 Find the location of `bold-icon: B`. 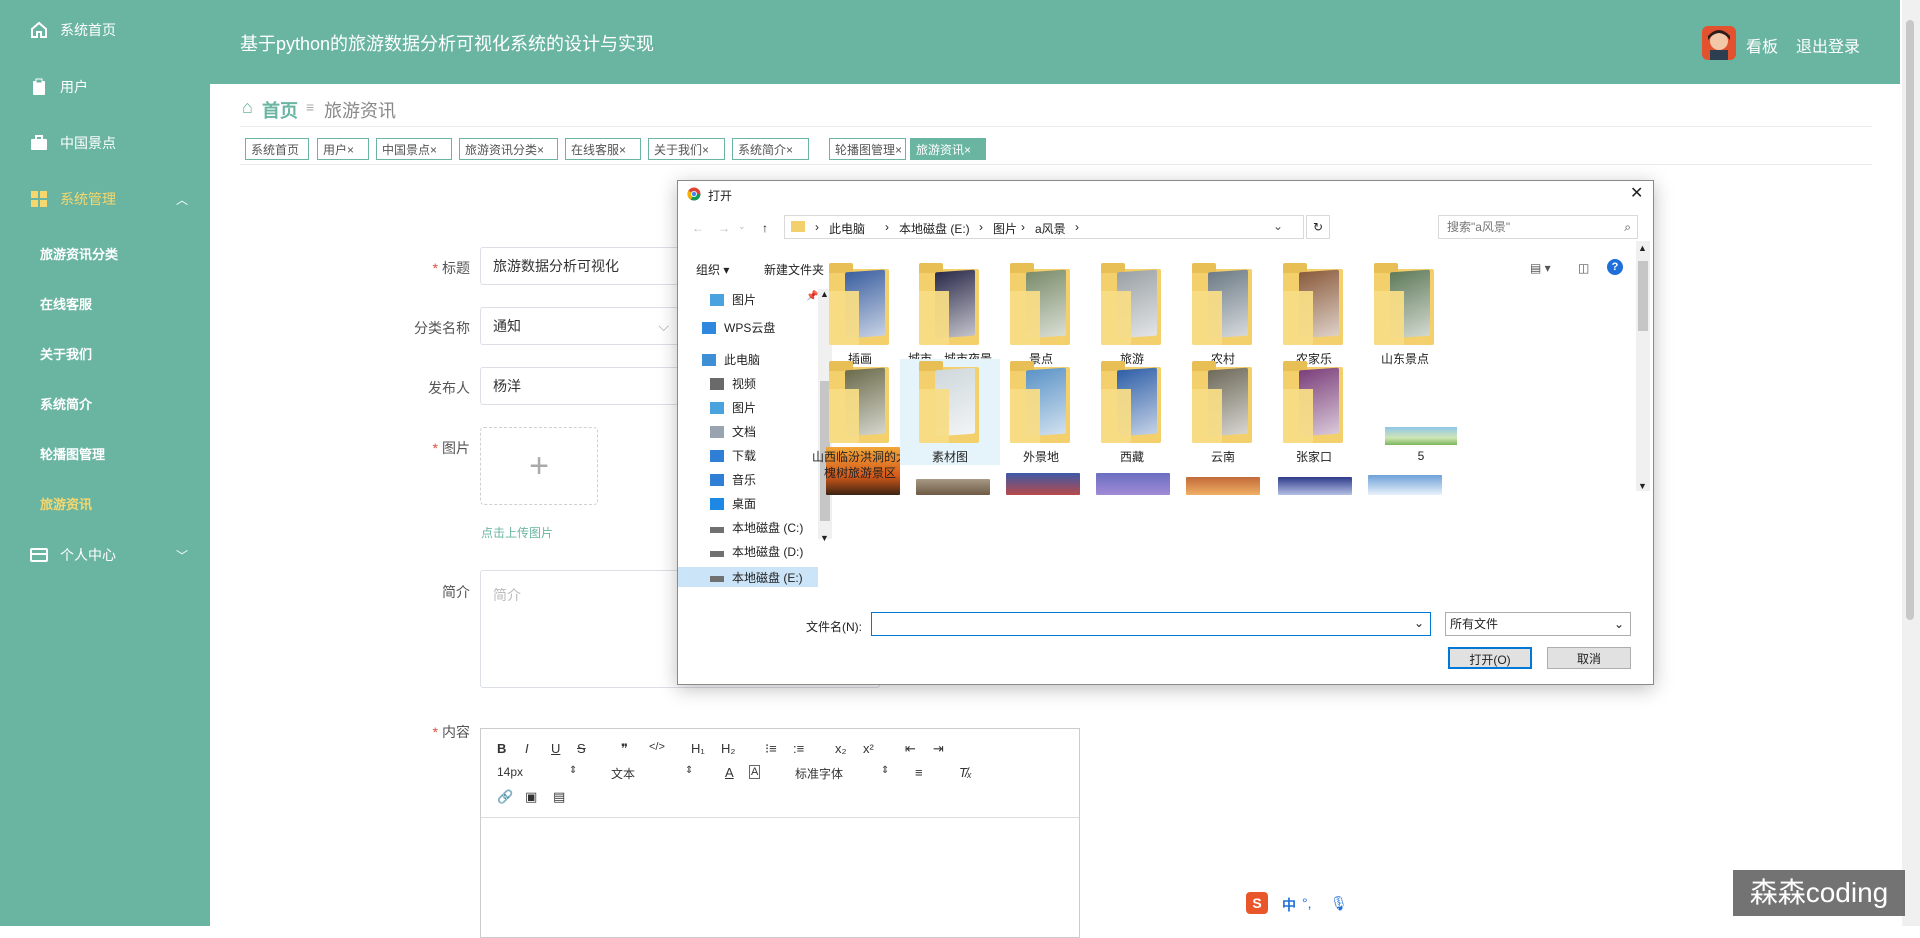

bold-icon: B is located at coordinates (501, 748).